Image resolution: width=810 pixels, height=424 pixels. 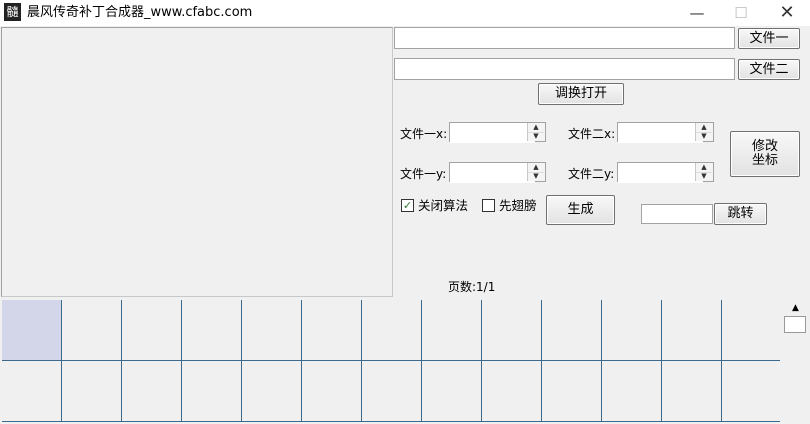 I want to click on file2-button: 文件二, so click(x=769, y=69).